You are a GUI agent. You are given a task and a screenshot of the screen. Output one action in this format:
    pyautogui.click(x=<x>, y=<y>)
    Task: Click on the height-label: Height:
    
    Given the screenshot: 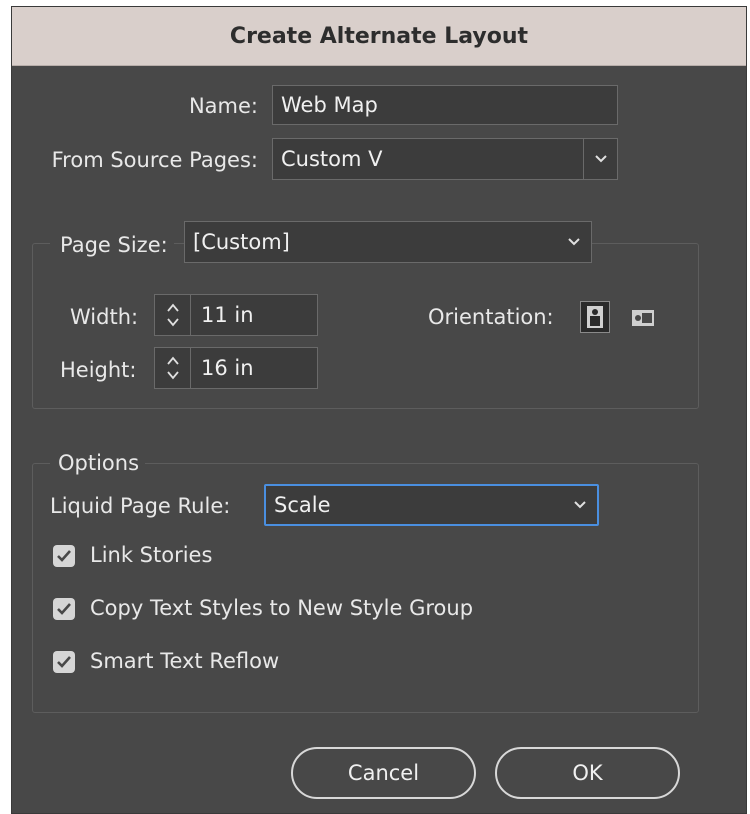 What is the action you would take?
    pyautogui.click(x=98, y=370)
    